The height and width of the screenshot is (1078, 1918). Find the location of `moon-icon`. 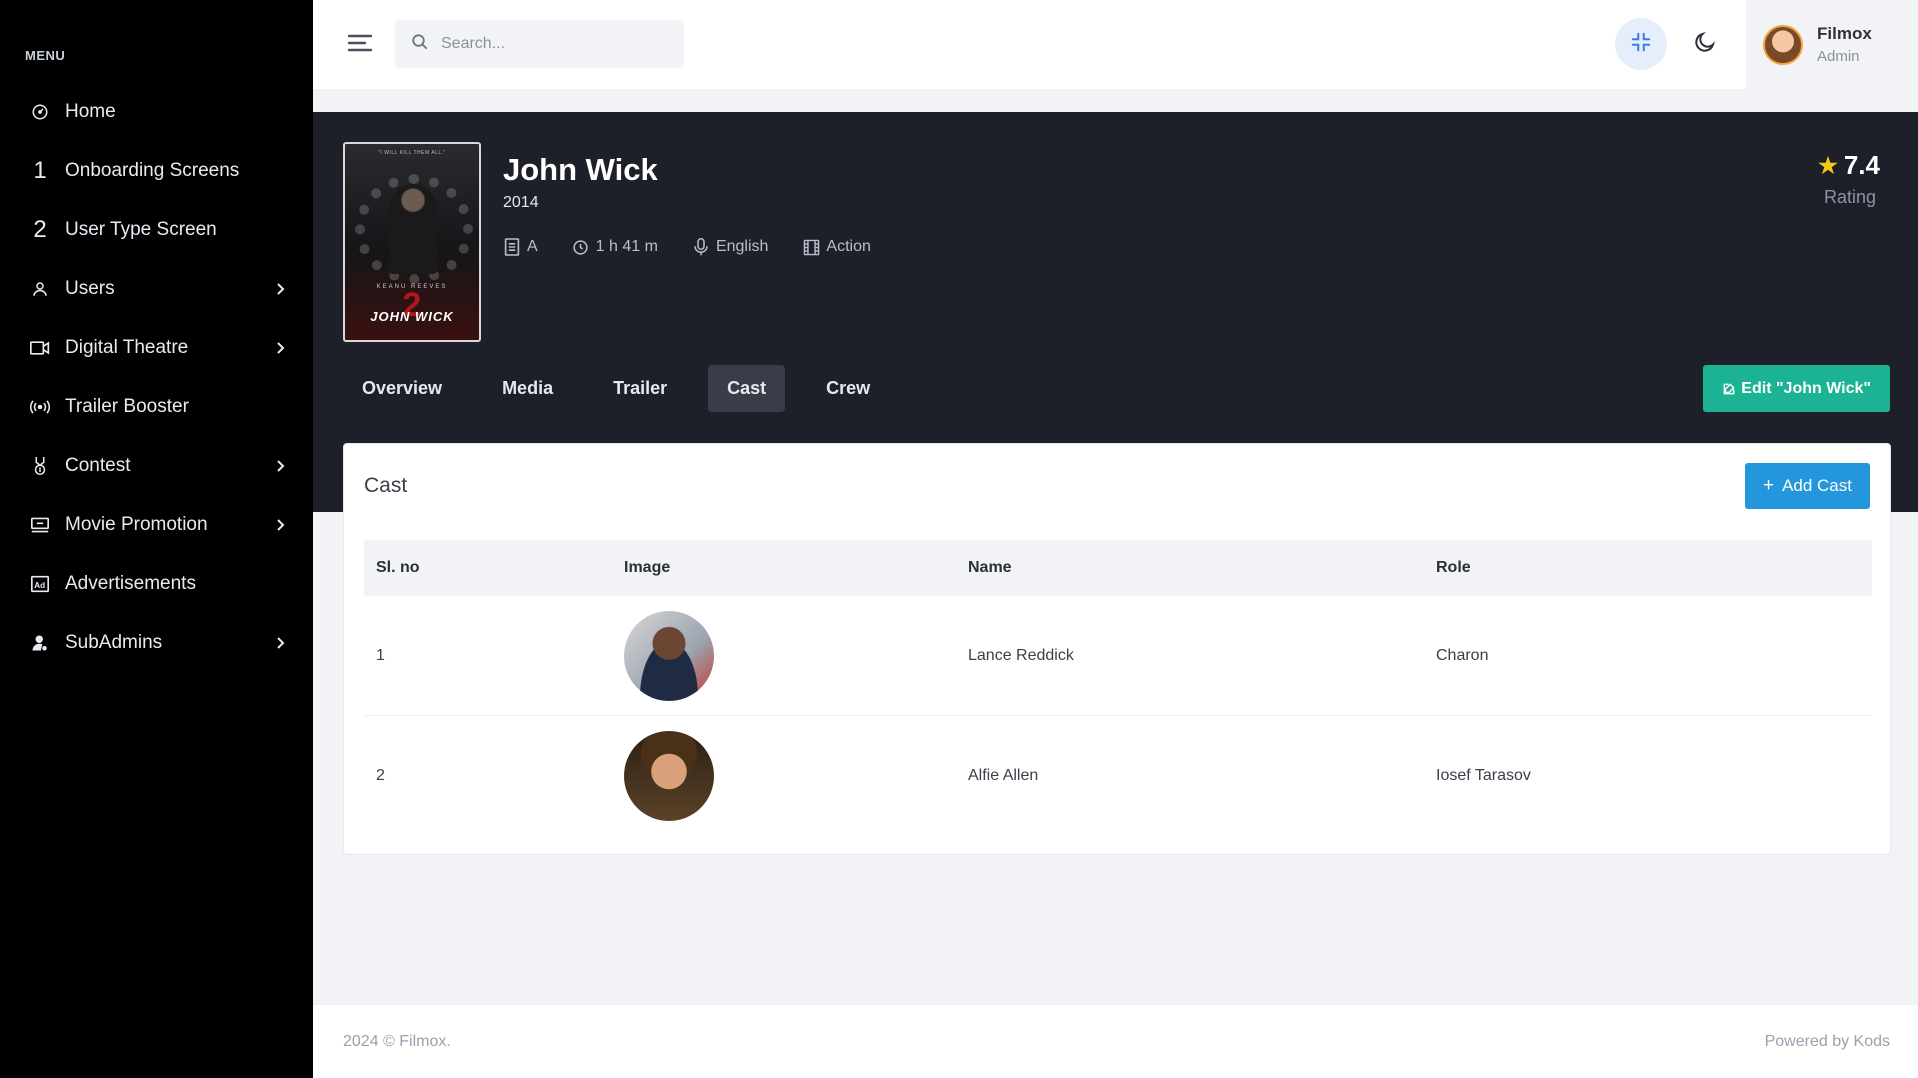

moon-icon is located at coordinates (1705, 44).